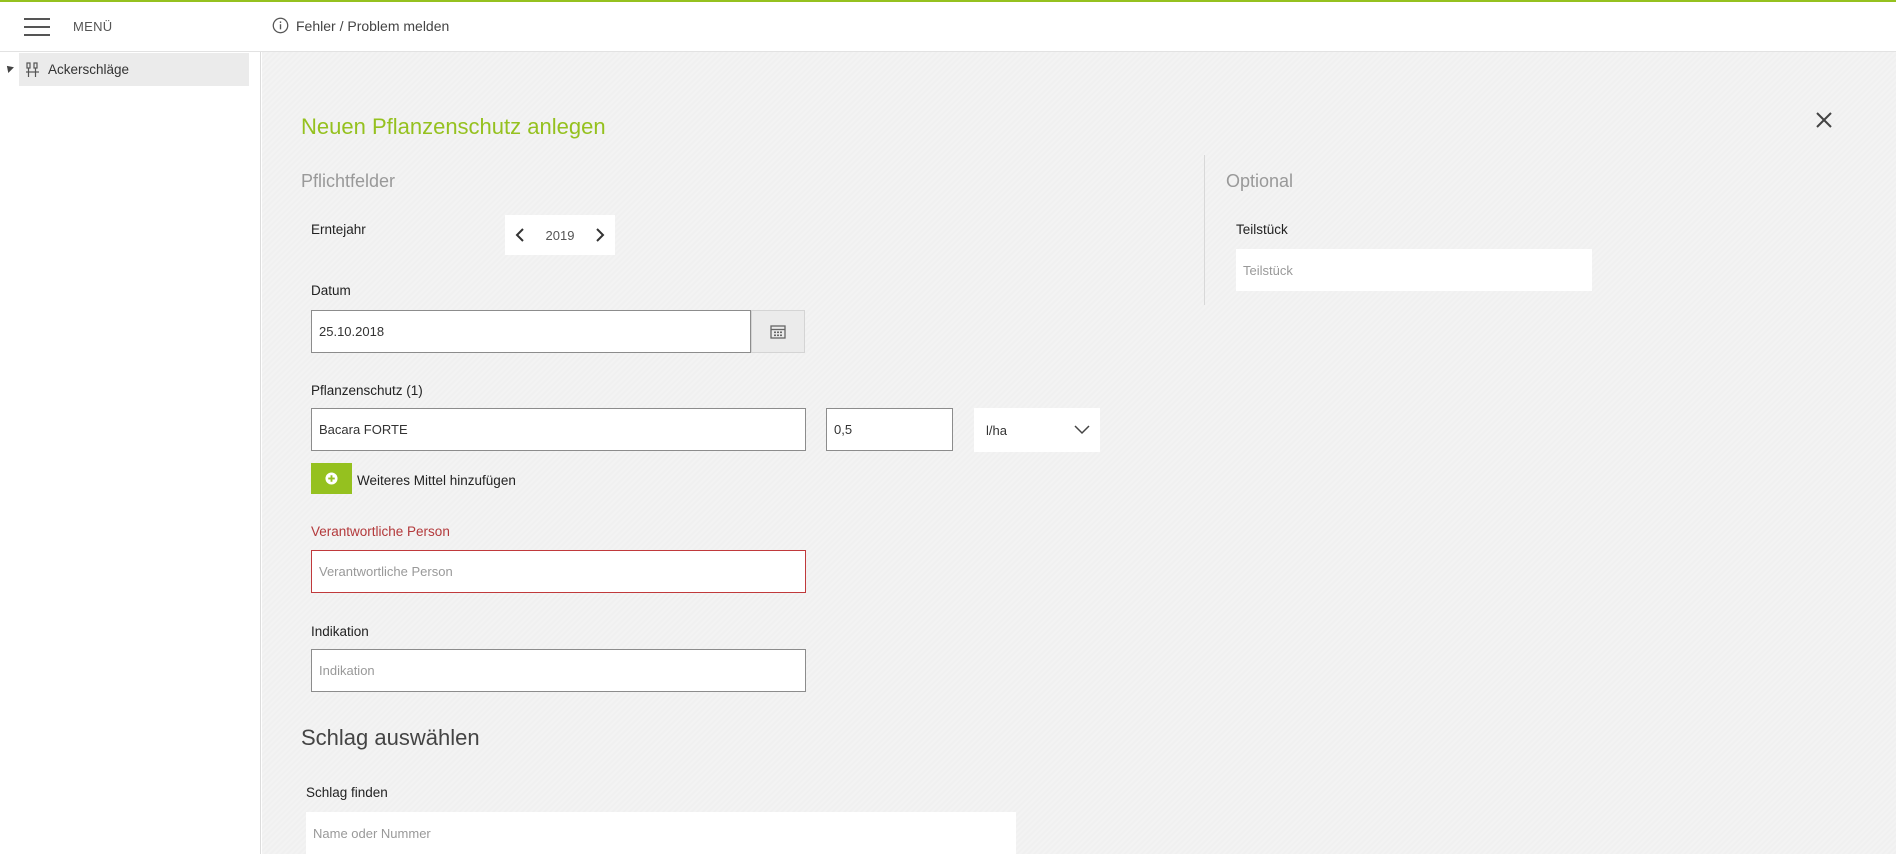 The image size is (1896, 854). Describe the element at coordinates (331, 290) in the screenshot. I see `date-label: Datum` at that location.